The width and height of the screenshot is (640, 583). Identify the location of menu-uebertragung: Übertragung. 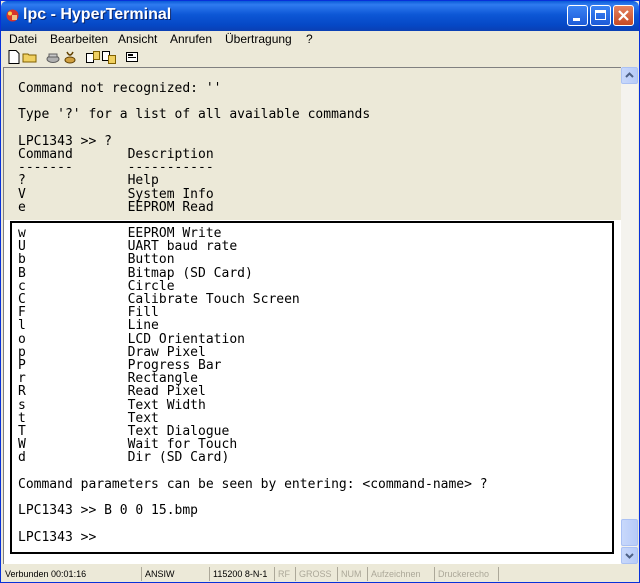
(258, 39).